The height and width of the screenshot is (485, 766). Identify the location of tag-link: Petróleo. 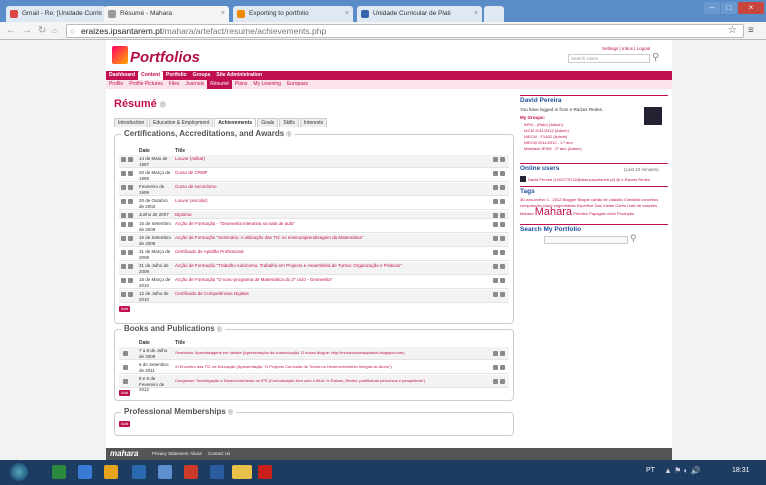
(580, 213).